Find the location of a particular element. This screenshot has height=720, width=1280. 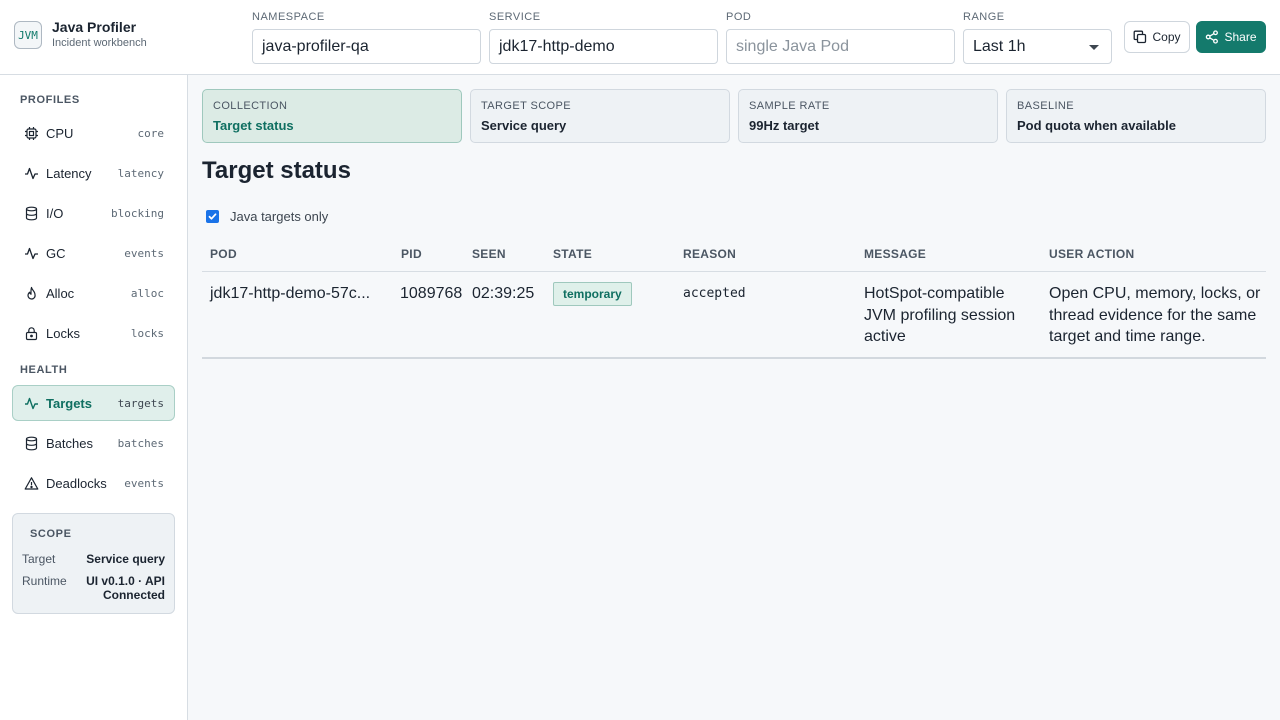

scope-runtime-key: Runtime is located at coordinates (44, 581).